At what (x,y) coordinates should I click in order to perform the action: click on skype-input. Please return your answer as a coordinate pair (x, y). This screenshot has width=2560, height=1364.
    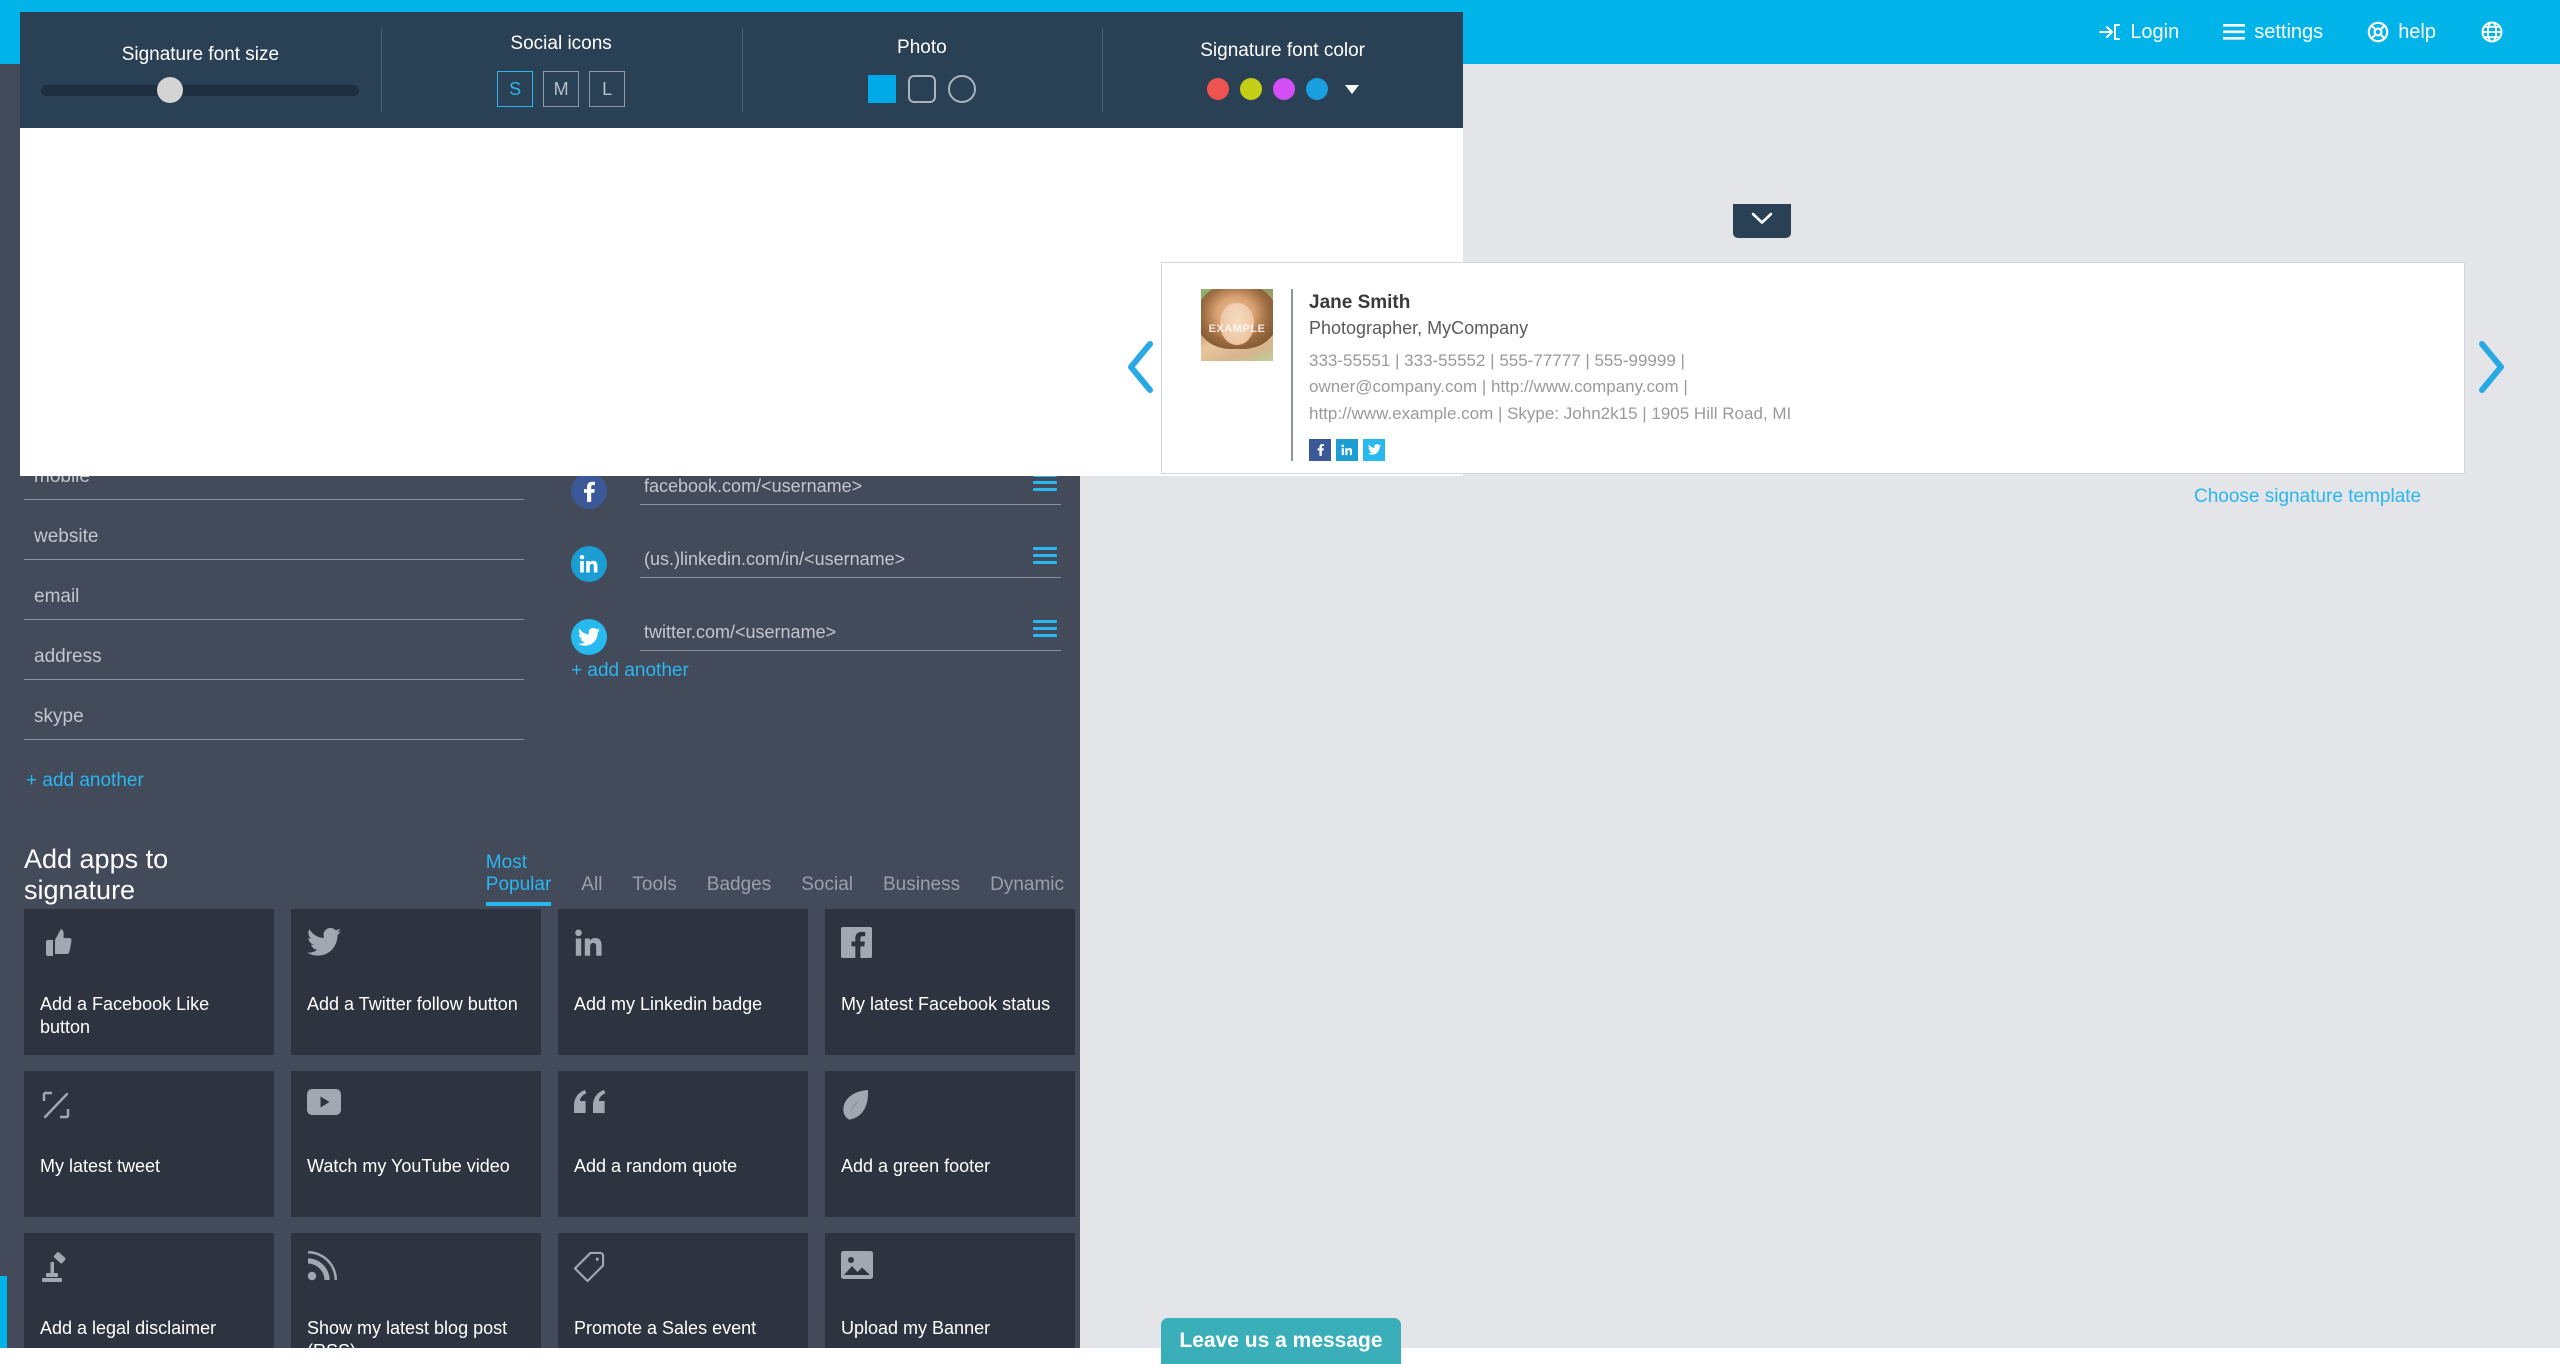
    Looking at the image, I should click on (274, 720).